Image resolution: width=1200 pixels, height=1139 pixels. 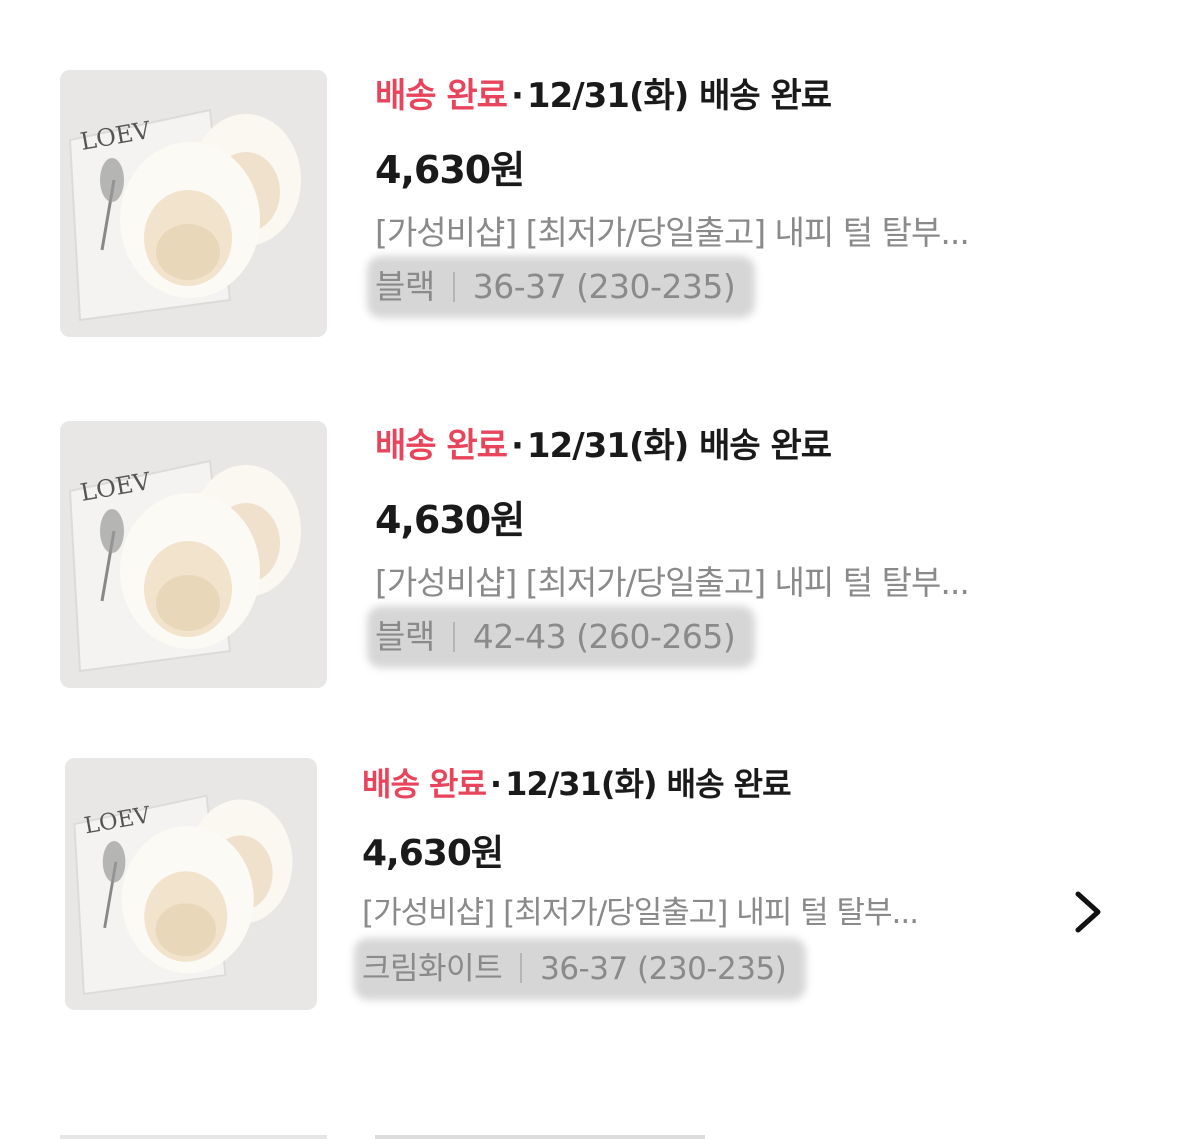 What do you see at coordinates (1088, 912) in the screenshot?
I see `chevron-right-icon` at bounding box center [1088, 912].